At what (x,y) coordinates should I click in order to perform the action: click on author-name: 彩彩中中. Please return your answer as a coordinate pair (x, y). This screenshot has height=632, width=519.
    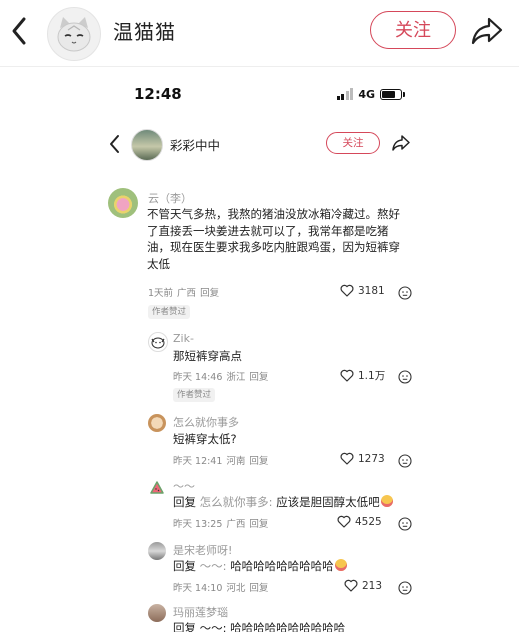
    Looking at the image, I should click on (195, 145).